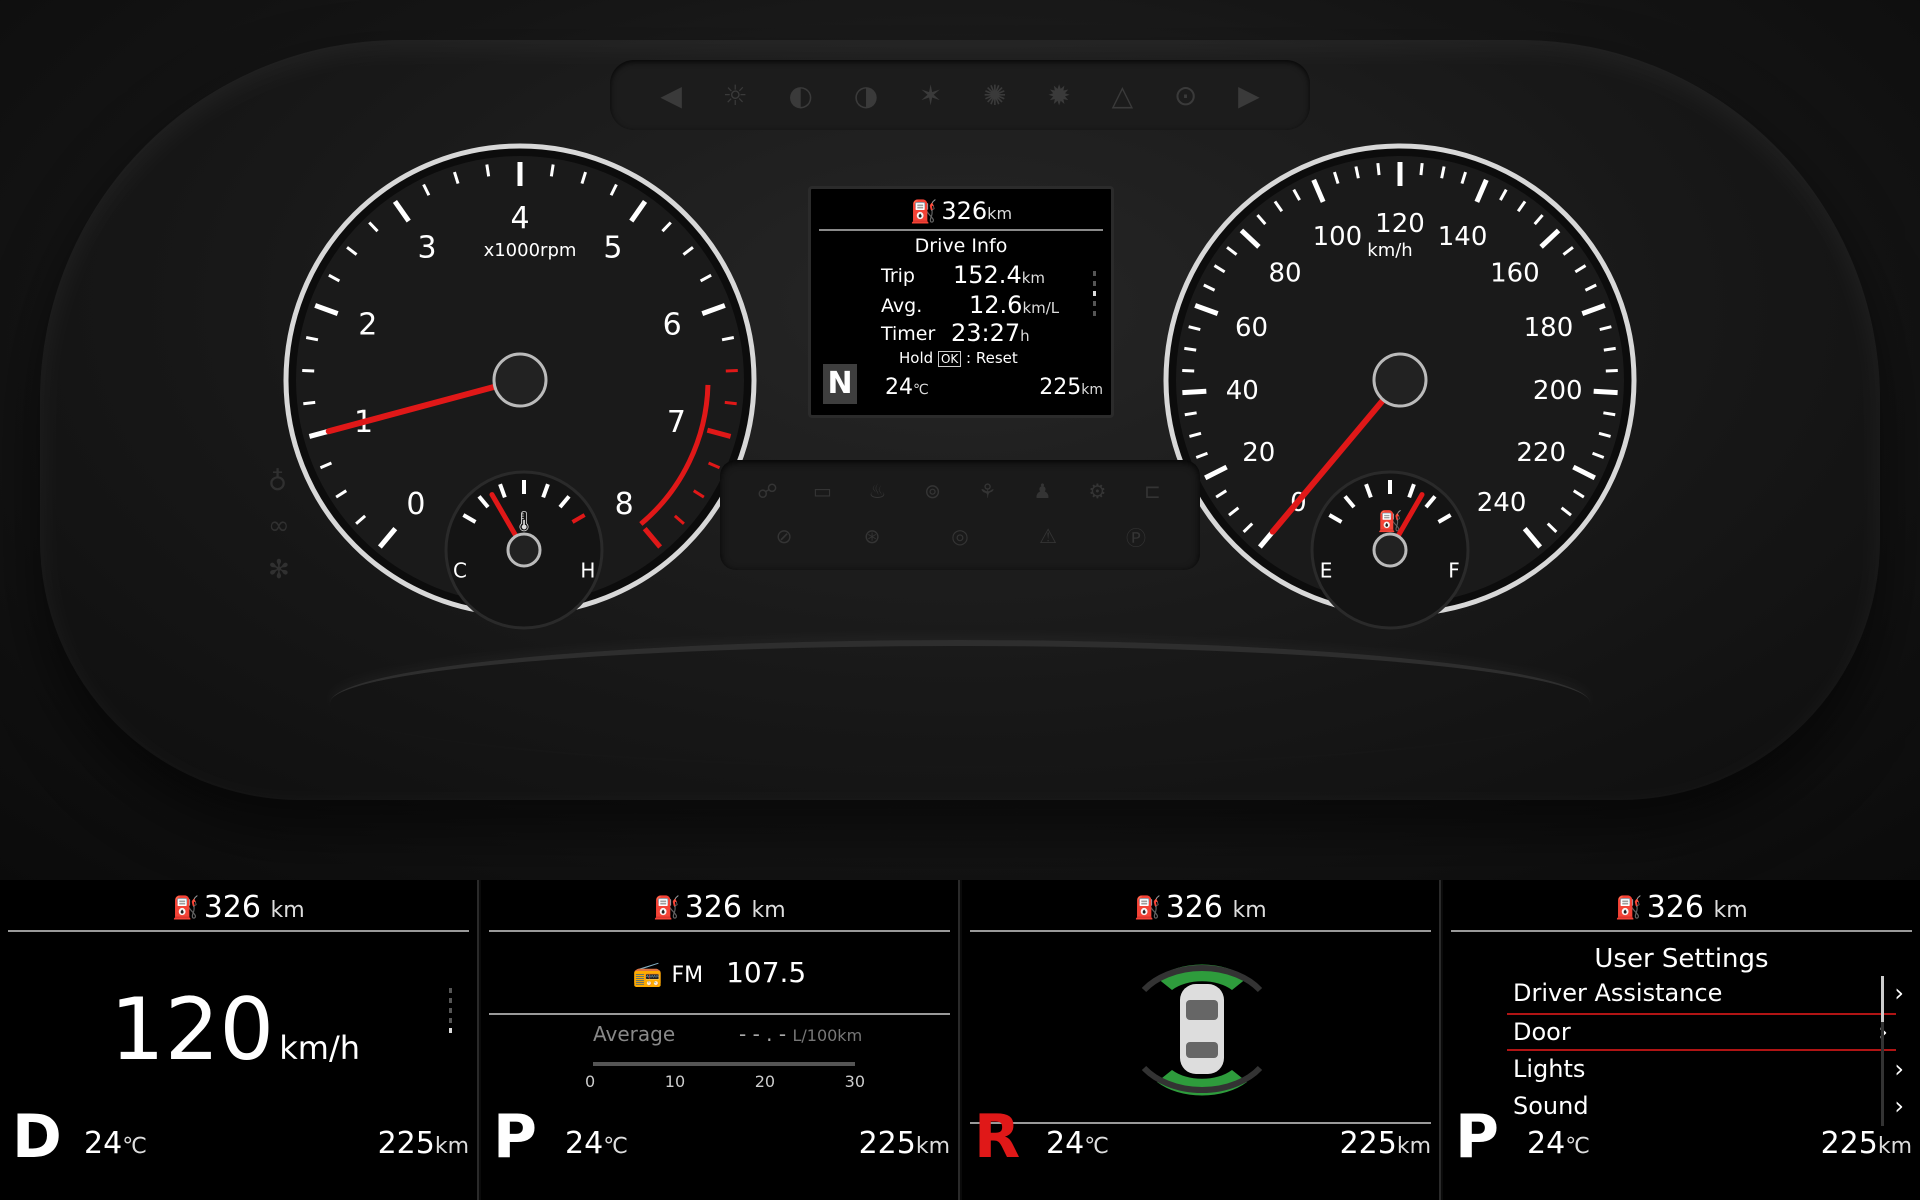  What do you see at coordinates (1242, 391) in the screenshot?
I see `tick-label: 40` at bounding box center [1242, 391].